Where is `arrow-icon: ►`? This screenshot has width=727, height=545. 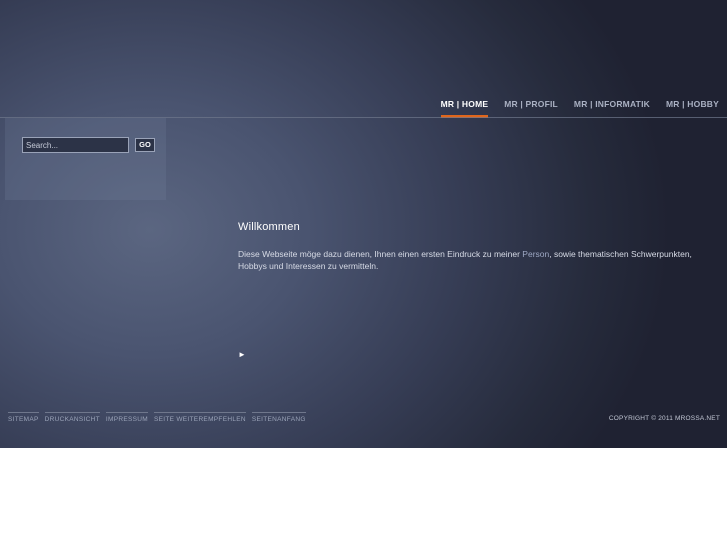 arrow-icon: ► is located at coordinates (242, 354).